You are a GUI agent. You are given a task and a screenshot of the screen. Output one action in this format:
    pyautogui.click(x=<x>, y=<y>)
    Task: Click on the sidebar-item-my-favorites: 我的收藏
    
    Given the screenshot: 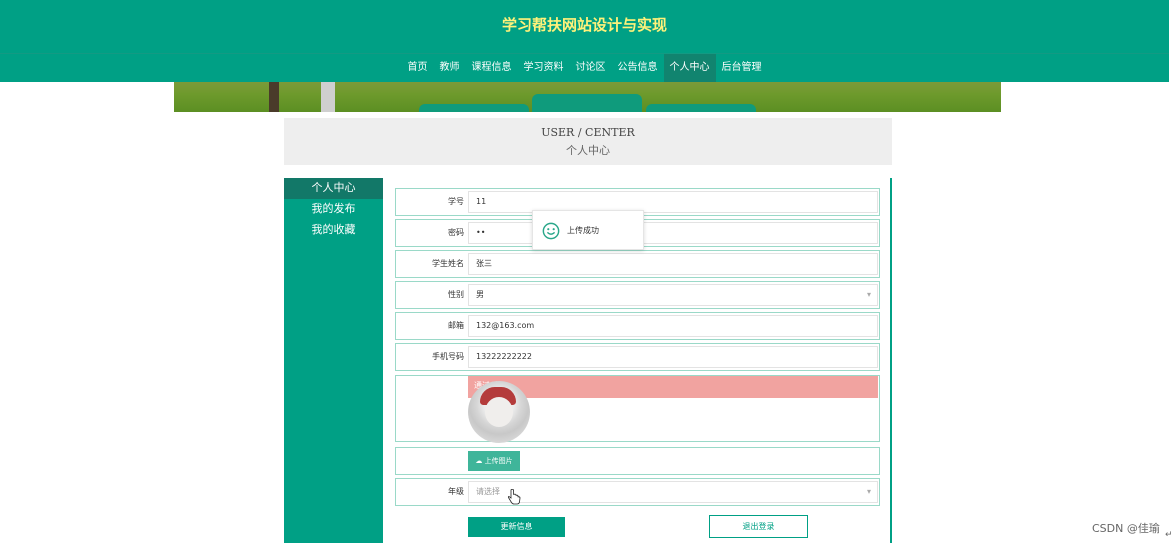 What is the action you would take?
    pyautogui.click(x=333, y=230)
    